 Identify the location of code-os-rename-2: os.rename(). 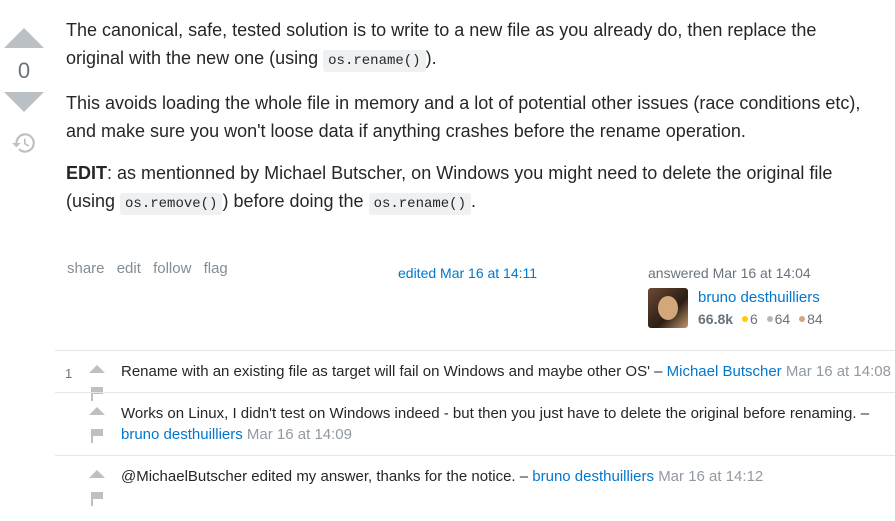
(419, 204).